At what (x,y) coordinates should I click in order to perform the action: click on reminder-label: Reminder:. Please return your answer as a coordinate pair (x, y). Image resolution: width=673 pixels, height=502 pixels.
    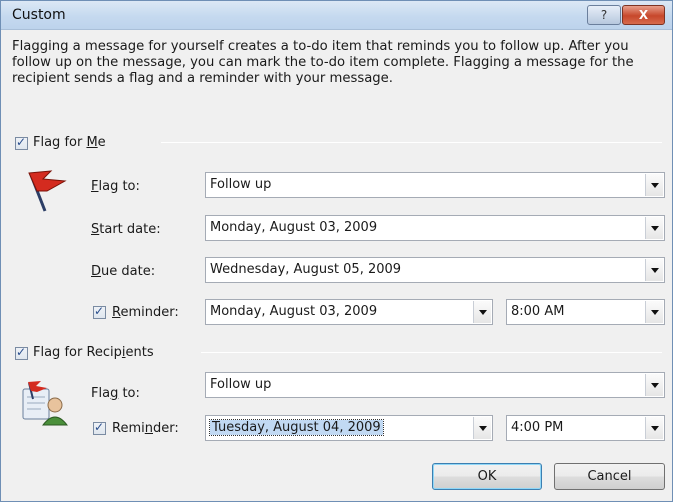
    Looking at the image, I should click on (145, 312).